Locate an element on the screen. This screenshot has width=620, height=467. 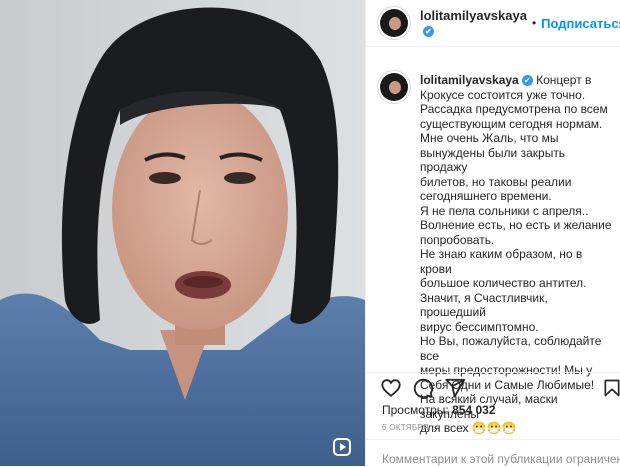
post-date: 6 ОКТЯБРЯ is located at coordinates (405, 427).